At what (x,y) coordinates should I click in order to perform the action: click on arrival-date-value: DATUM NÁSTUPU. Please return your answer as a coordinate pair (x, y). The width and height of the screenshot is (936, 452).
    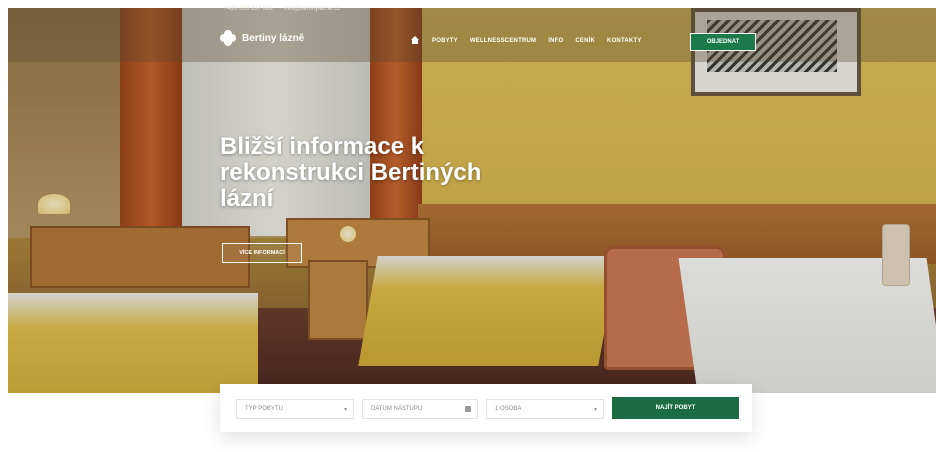
    Looking at the image, I should click on (397, 409).